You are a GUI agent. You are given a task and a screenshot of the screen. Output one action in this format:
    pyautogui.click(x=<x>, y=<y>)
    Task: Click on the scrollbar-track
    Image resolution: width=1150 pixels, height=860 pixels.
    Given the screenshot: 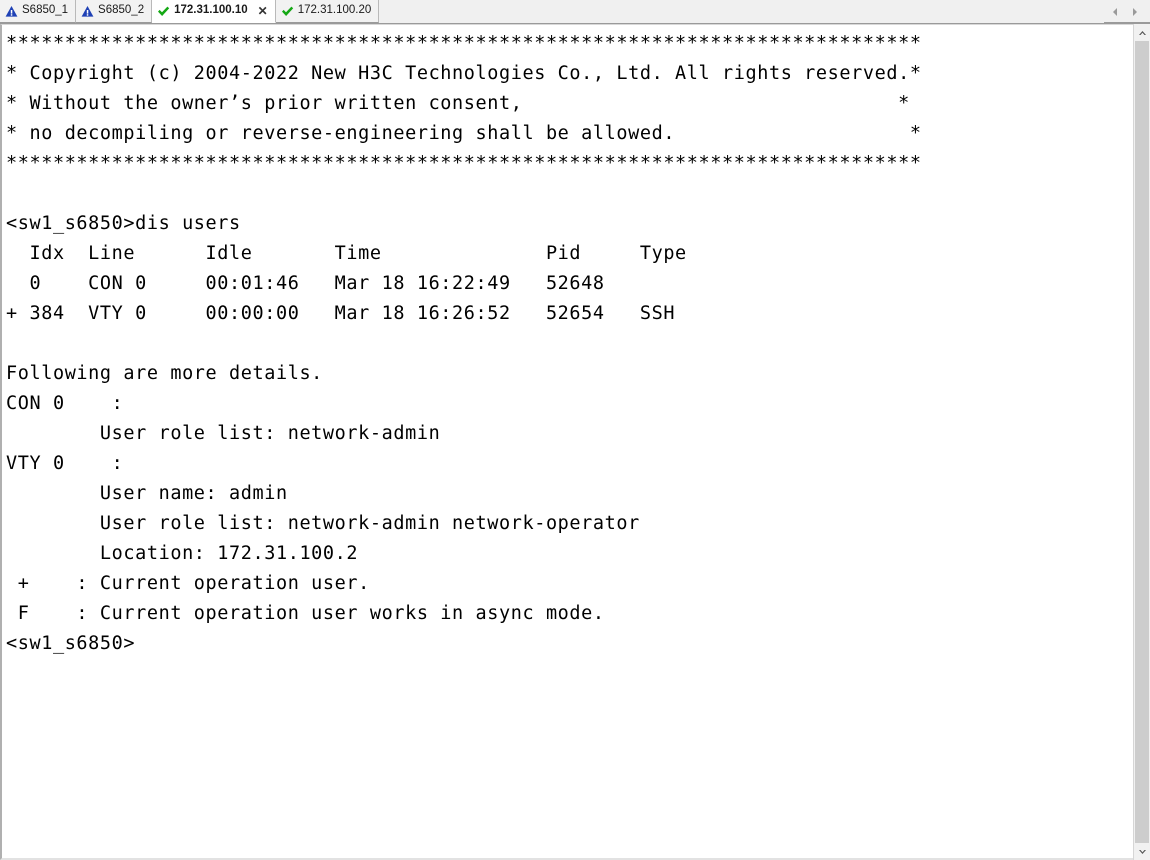 What is the action you would take?
    pyautogui.click(x=1142, y=442)
    